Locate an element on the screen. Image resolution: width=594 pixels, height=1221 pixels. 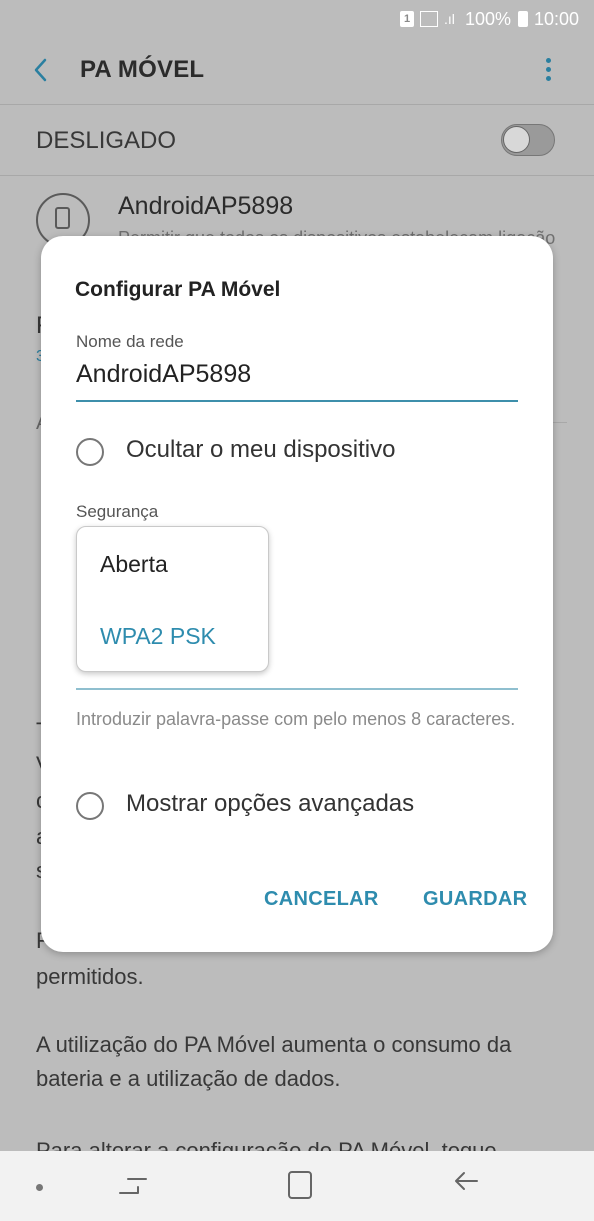
network-name-input: AndroidAP5898 is located at coordinates (163, 374).